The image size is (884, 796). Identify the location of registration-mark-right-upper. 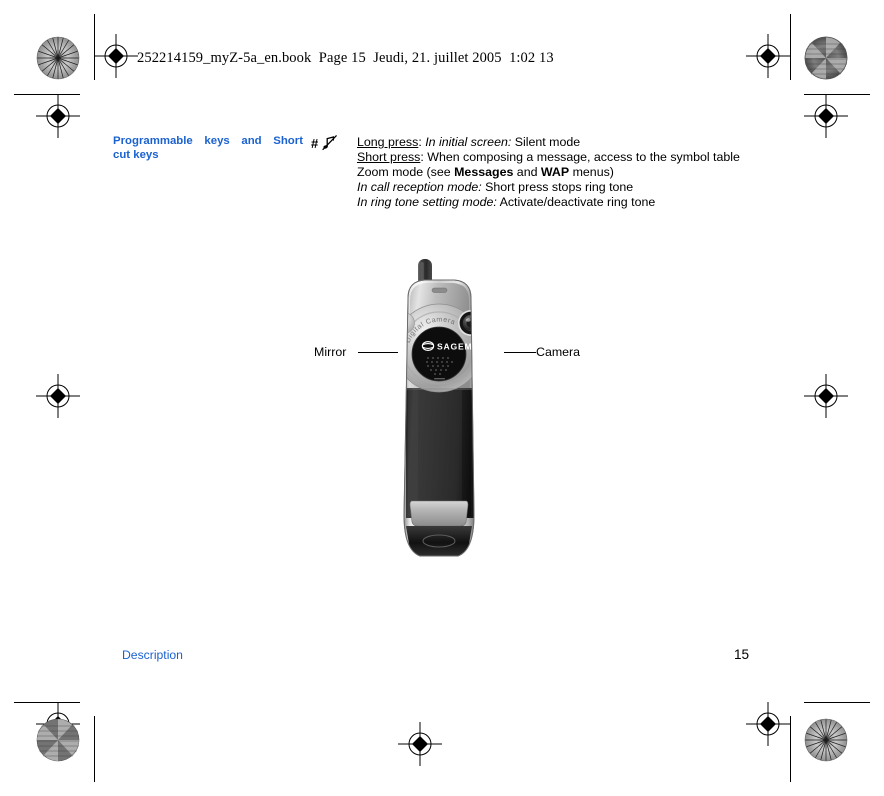
(826, 116).